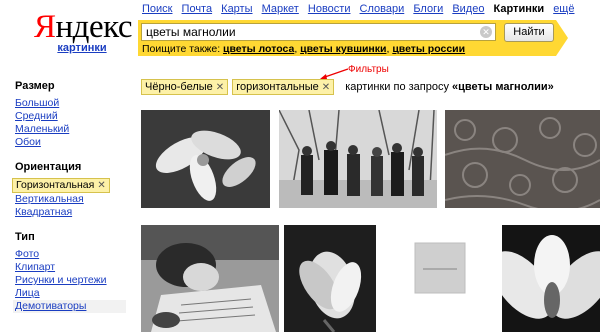  I want to click on band-photo-image, so click(358, 159).